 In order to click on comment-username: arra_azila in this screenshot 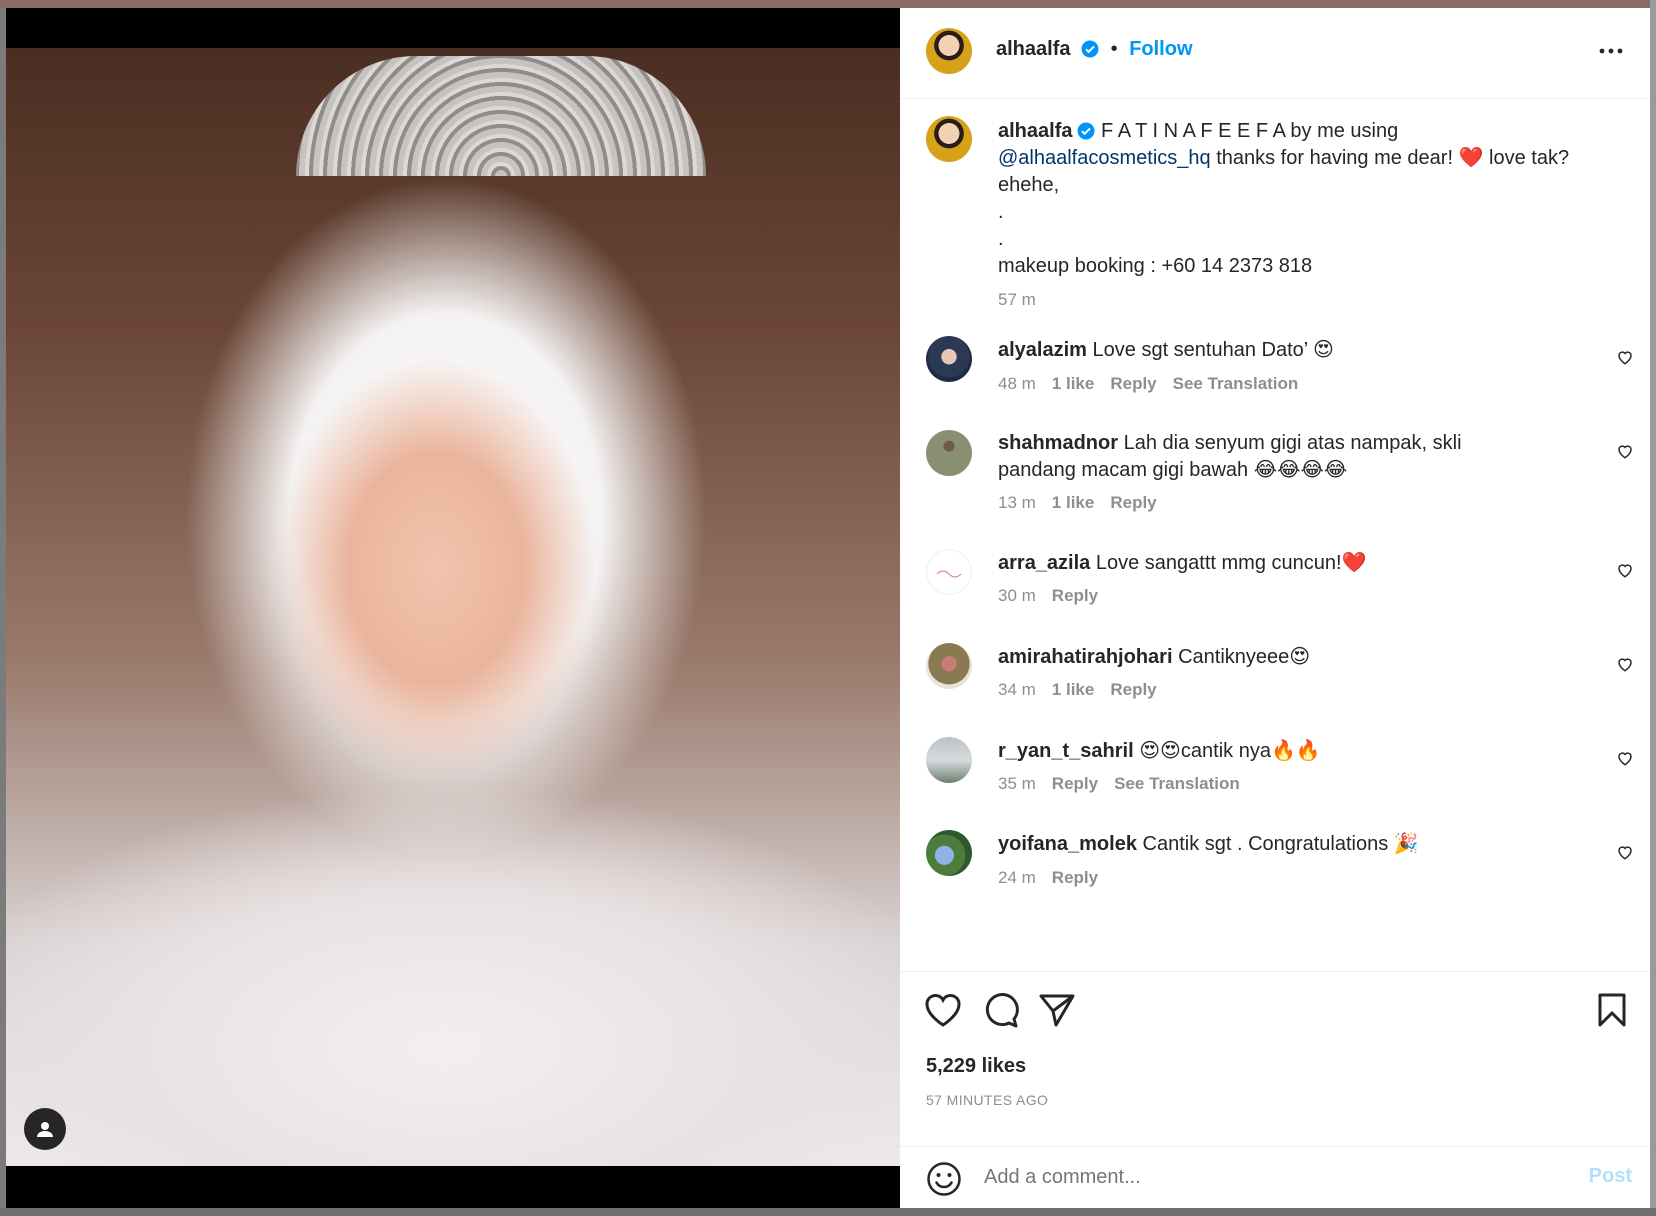, I will do `click(1044, 563)`.